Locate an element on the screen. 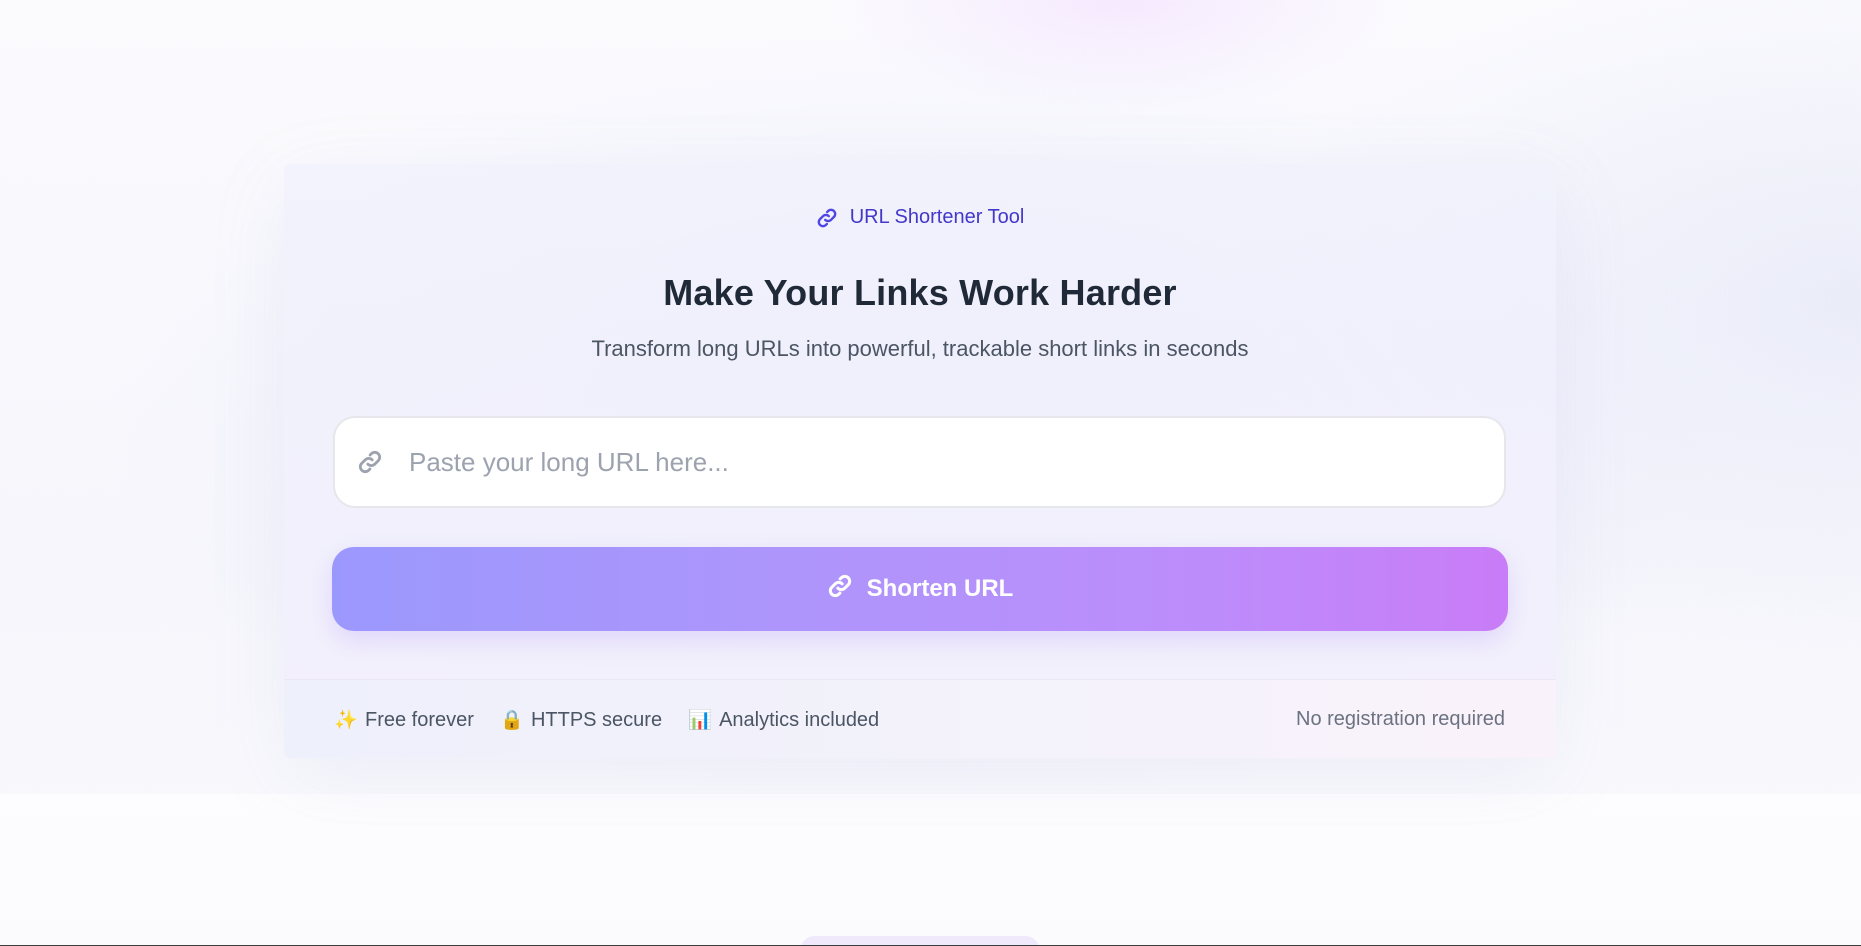 The image size is (1861, 946). url-input-container is located at coordinates (919, 462).